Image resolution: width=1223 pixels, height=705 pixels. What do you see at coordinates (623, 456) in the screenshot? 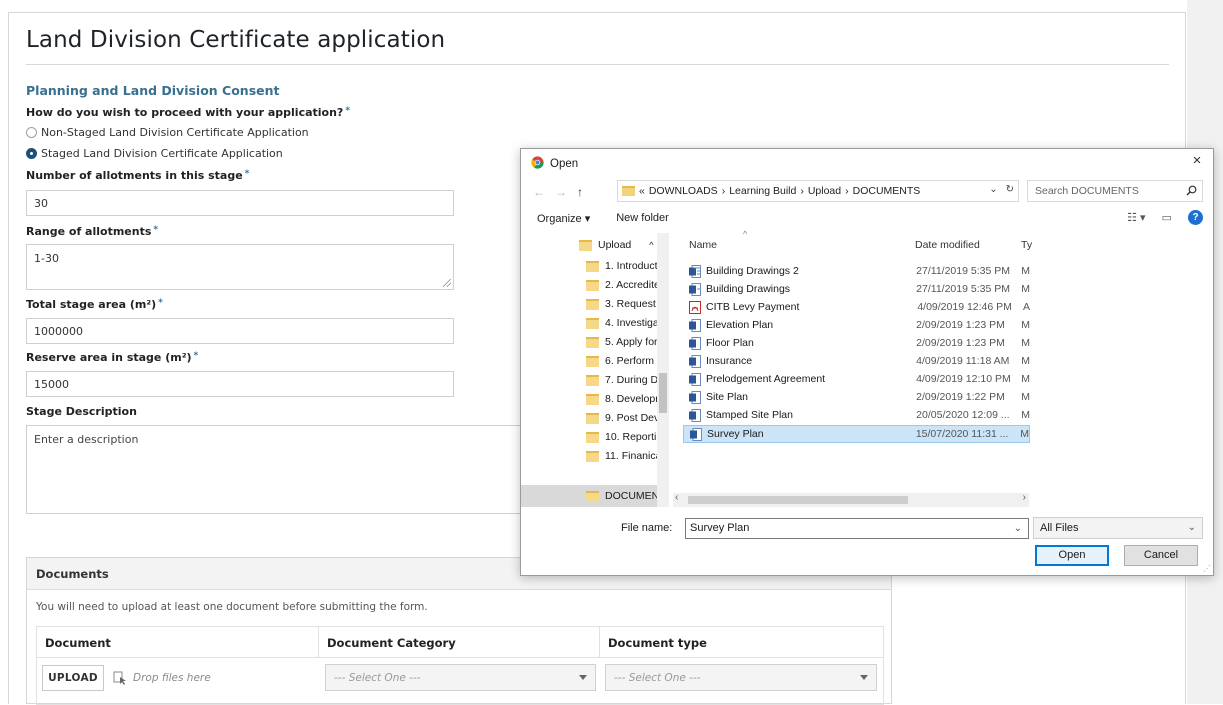
I see `tree-item-folder: 11. Finanica` at bounding box center [623, 456].